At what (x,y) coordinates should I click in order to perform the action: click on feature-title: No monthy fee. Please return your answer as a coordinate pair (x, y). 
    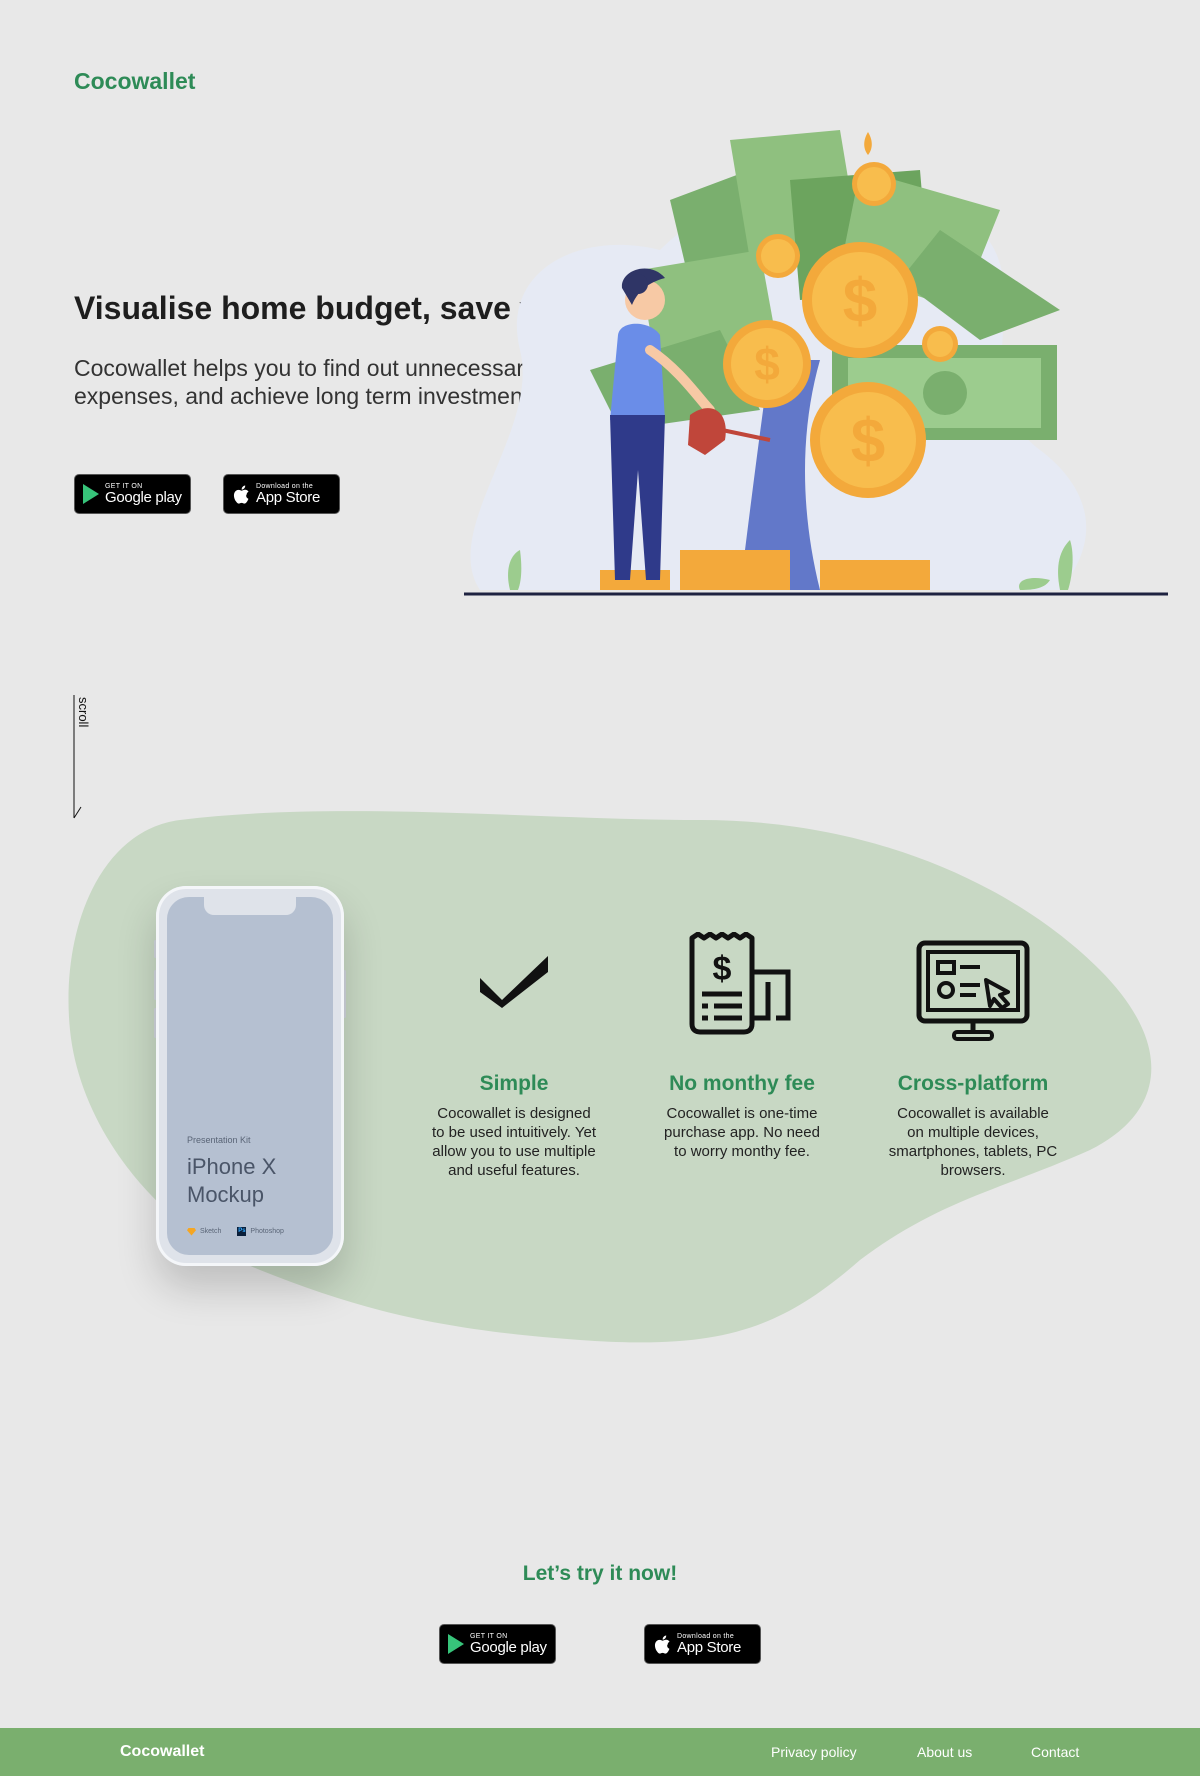
    Looking at the image, I should click on (742, 1083).